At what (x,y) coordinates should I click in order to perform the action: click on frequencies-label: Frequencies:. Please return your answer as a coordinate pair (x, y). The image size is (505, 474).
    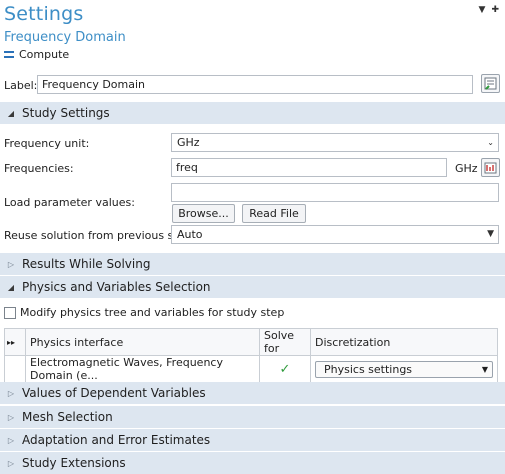
    Looking at the image, I should click on (39, 168).